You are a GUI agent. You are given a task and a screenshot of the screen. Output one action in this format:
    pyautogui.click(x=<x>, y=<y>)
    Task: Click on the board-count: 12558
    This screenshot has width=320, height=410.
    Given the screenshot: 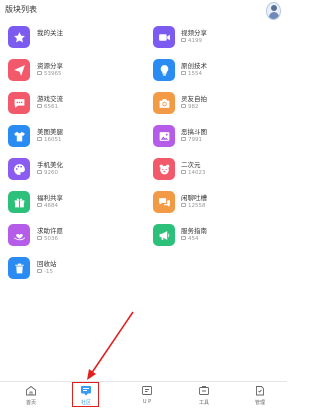 What is the action you would take?
    pyautogui.click(x=193, y=206)
    